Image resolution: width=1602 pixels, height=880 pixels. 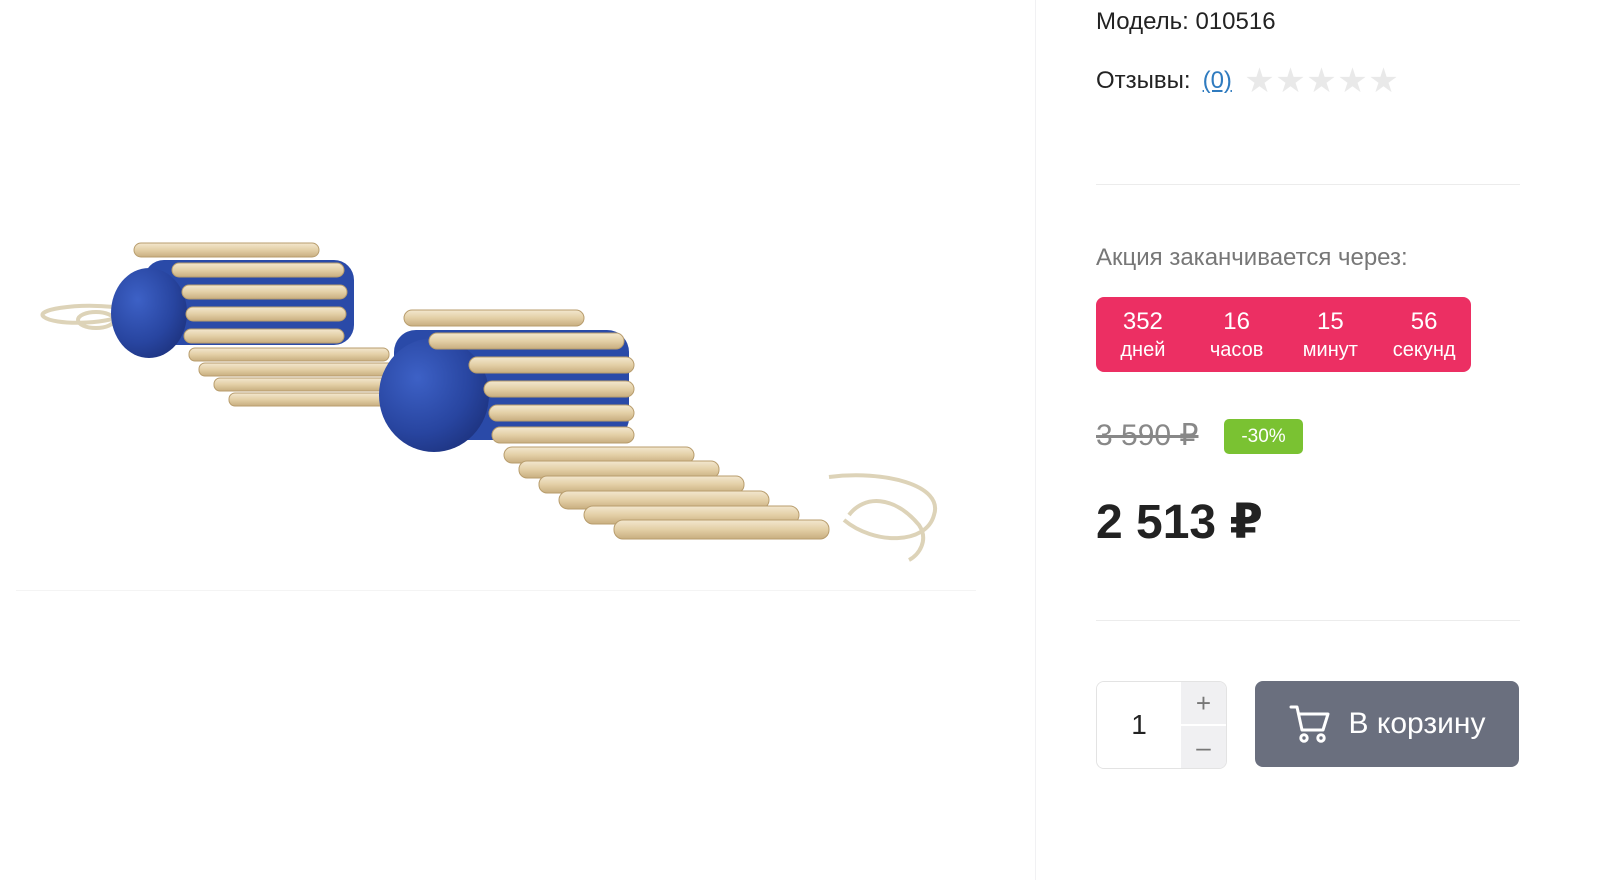 I want to click on add-to-cart-button: В корзину, so click(x=1387, y=724).